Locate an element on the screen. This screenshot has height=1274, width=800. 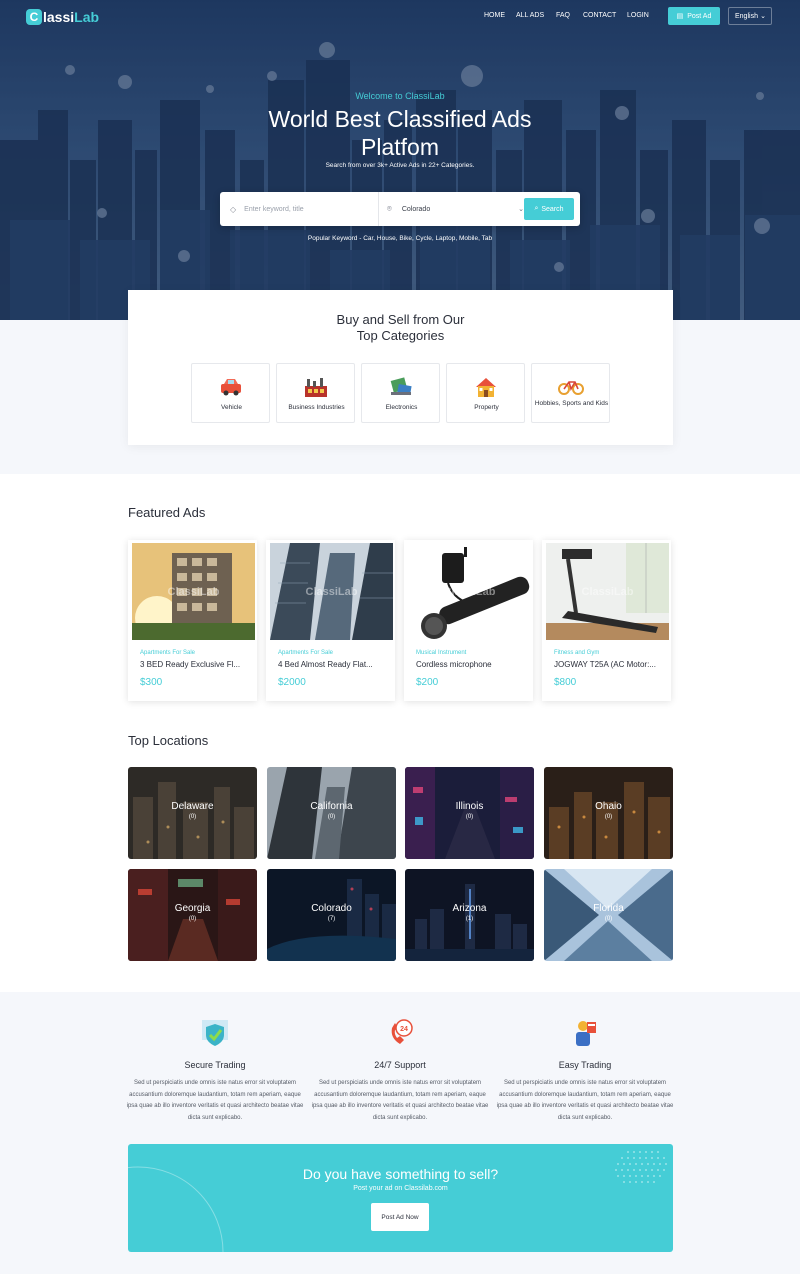
location-select: ⌾ Colorado ⌄ is located at coordinates (451, 209).